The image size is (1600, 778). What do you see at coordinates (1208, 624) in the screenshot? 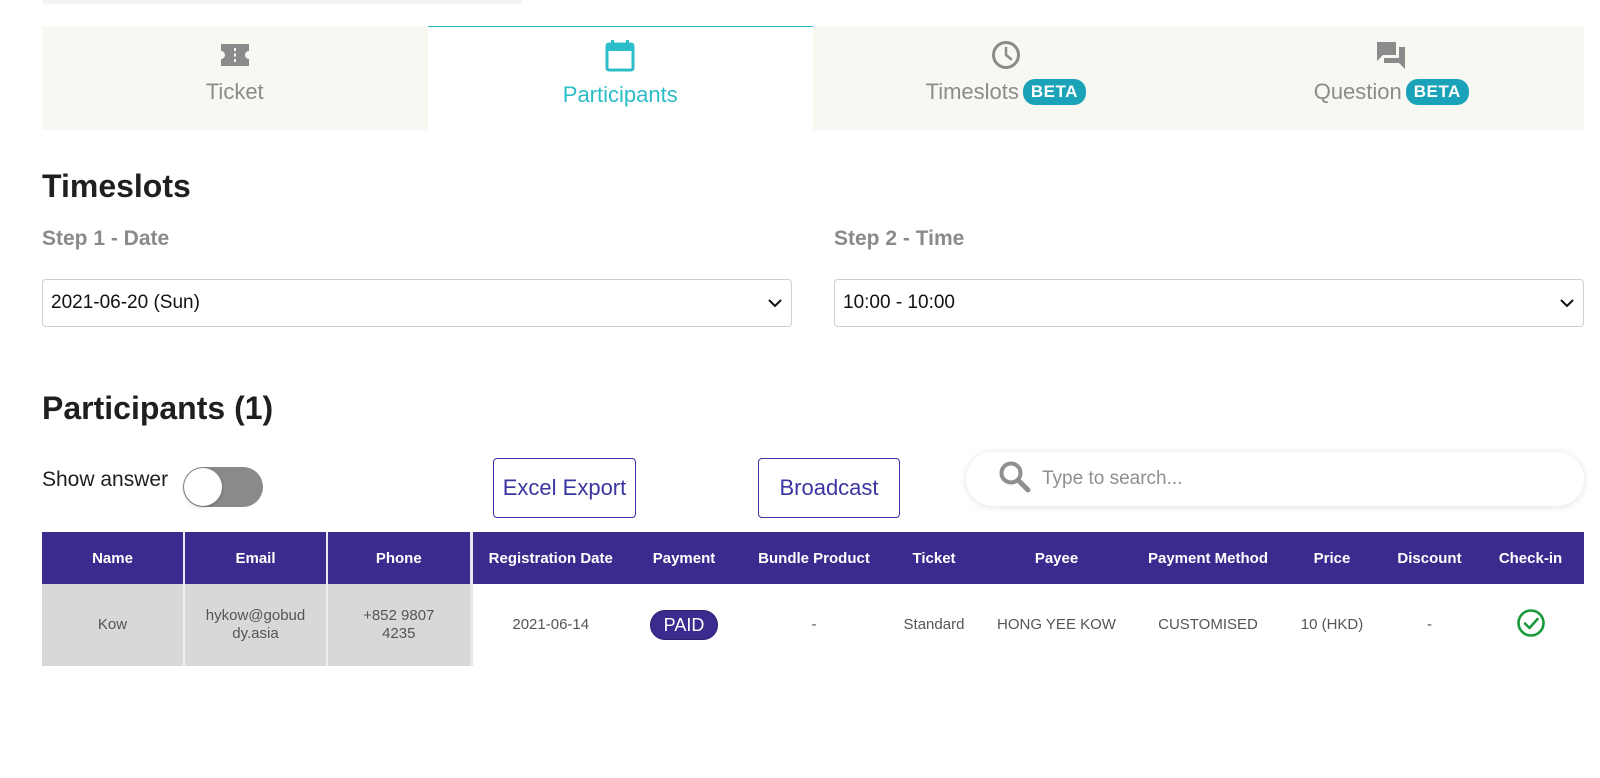
I see `cell-payment-method: CUSTOMISED` at bounding box center [1208, 624].